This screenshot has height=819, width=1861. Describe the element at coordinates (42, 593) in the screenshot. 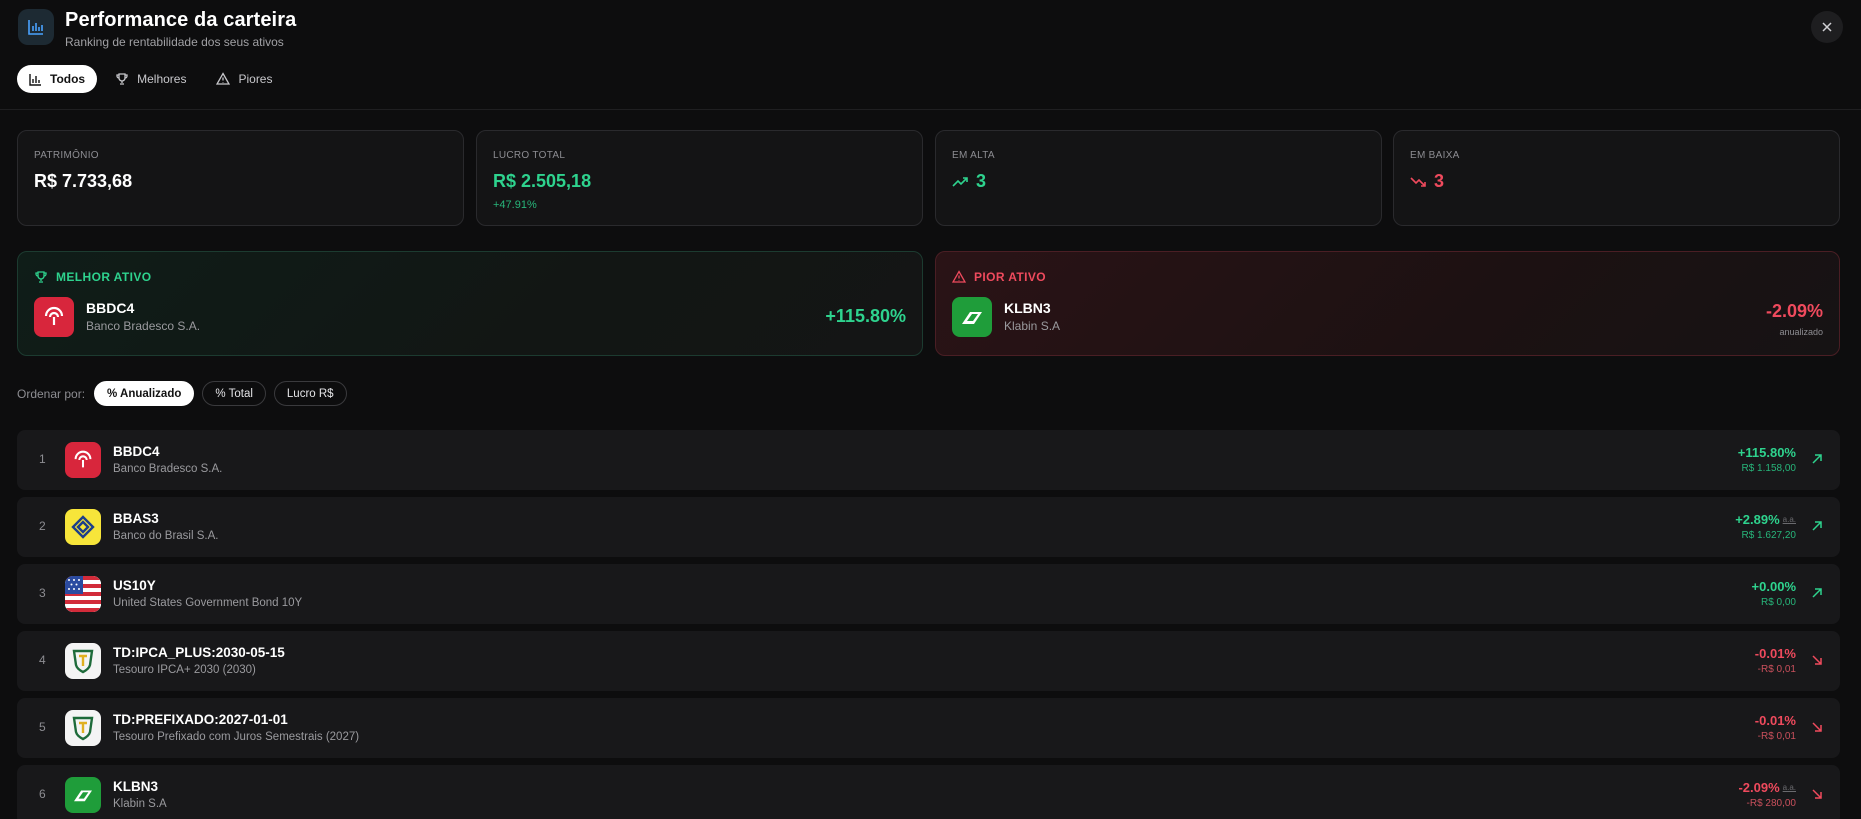

I see `rank-number: 3` at that location.